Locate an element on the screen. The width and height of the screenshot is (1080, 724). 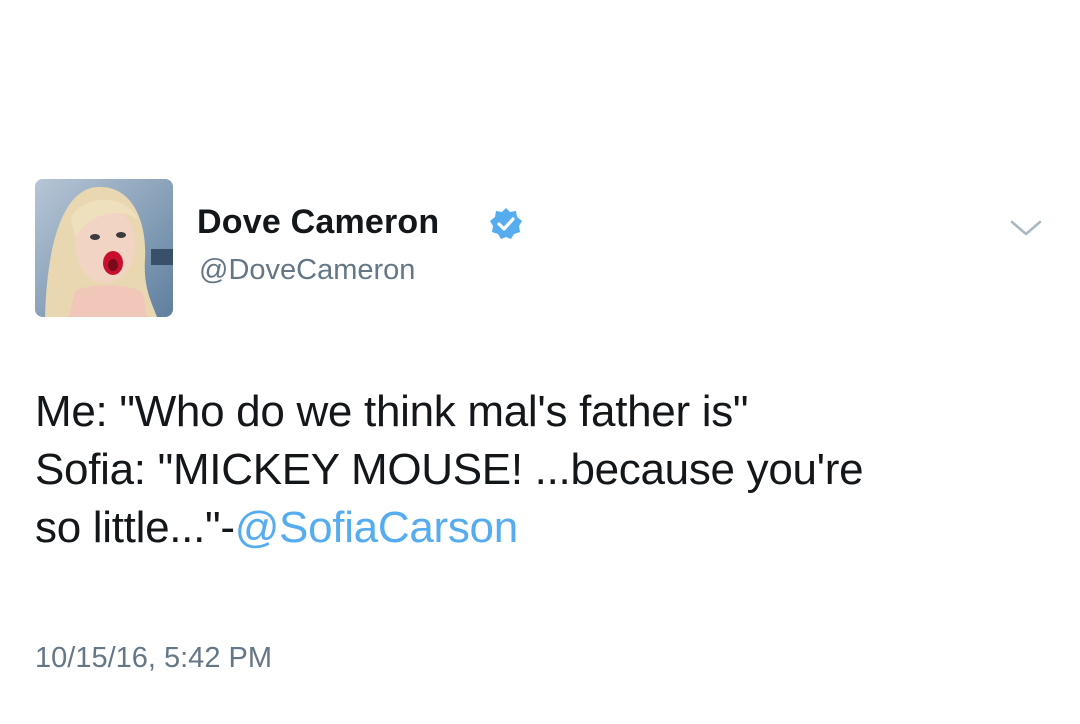
avatar-image is located at coordinates (104, 248).